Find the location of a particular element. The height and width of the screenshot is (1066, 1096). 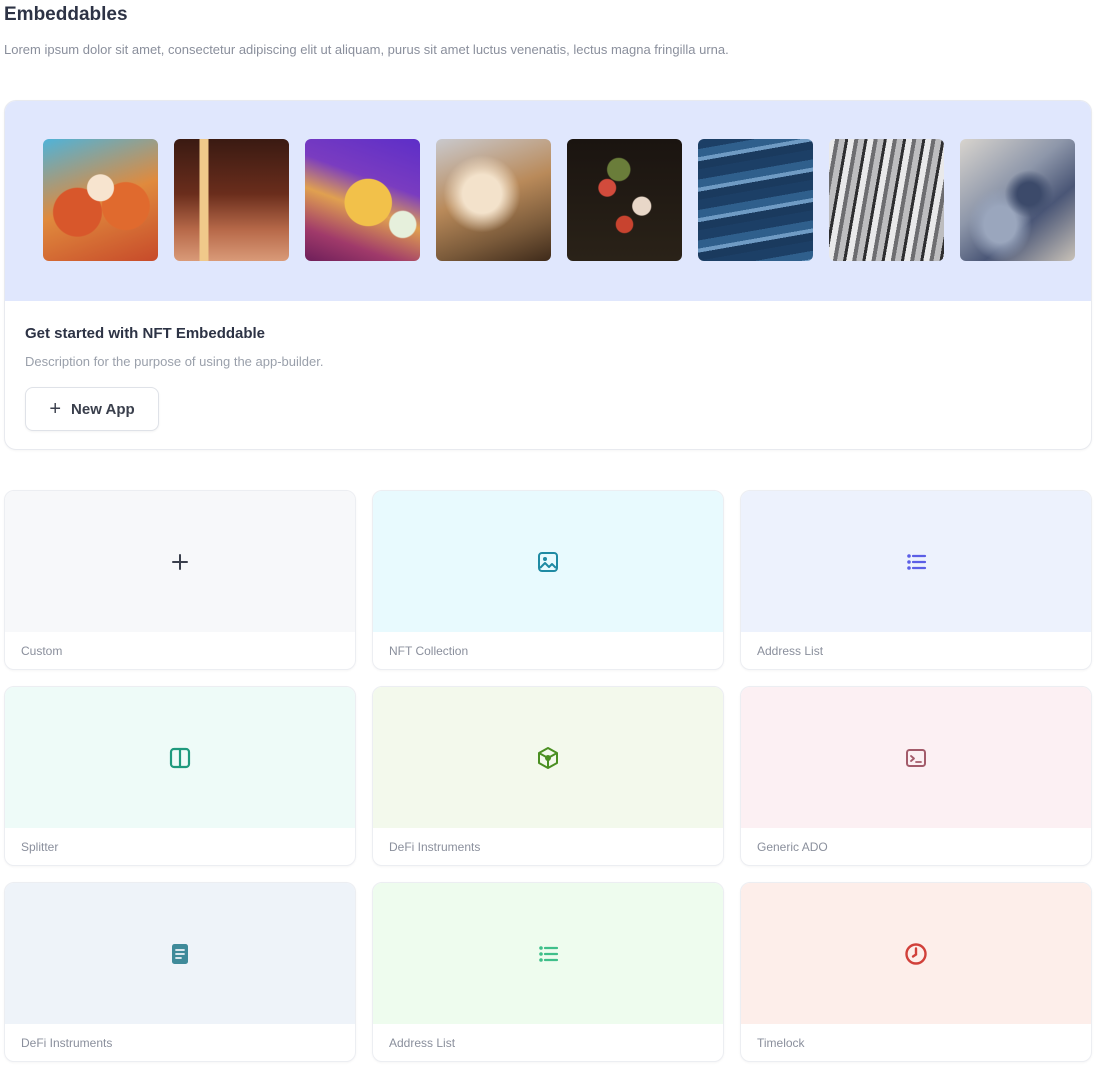

columns-icon is located at coordinates (180, 758).